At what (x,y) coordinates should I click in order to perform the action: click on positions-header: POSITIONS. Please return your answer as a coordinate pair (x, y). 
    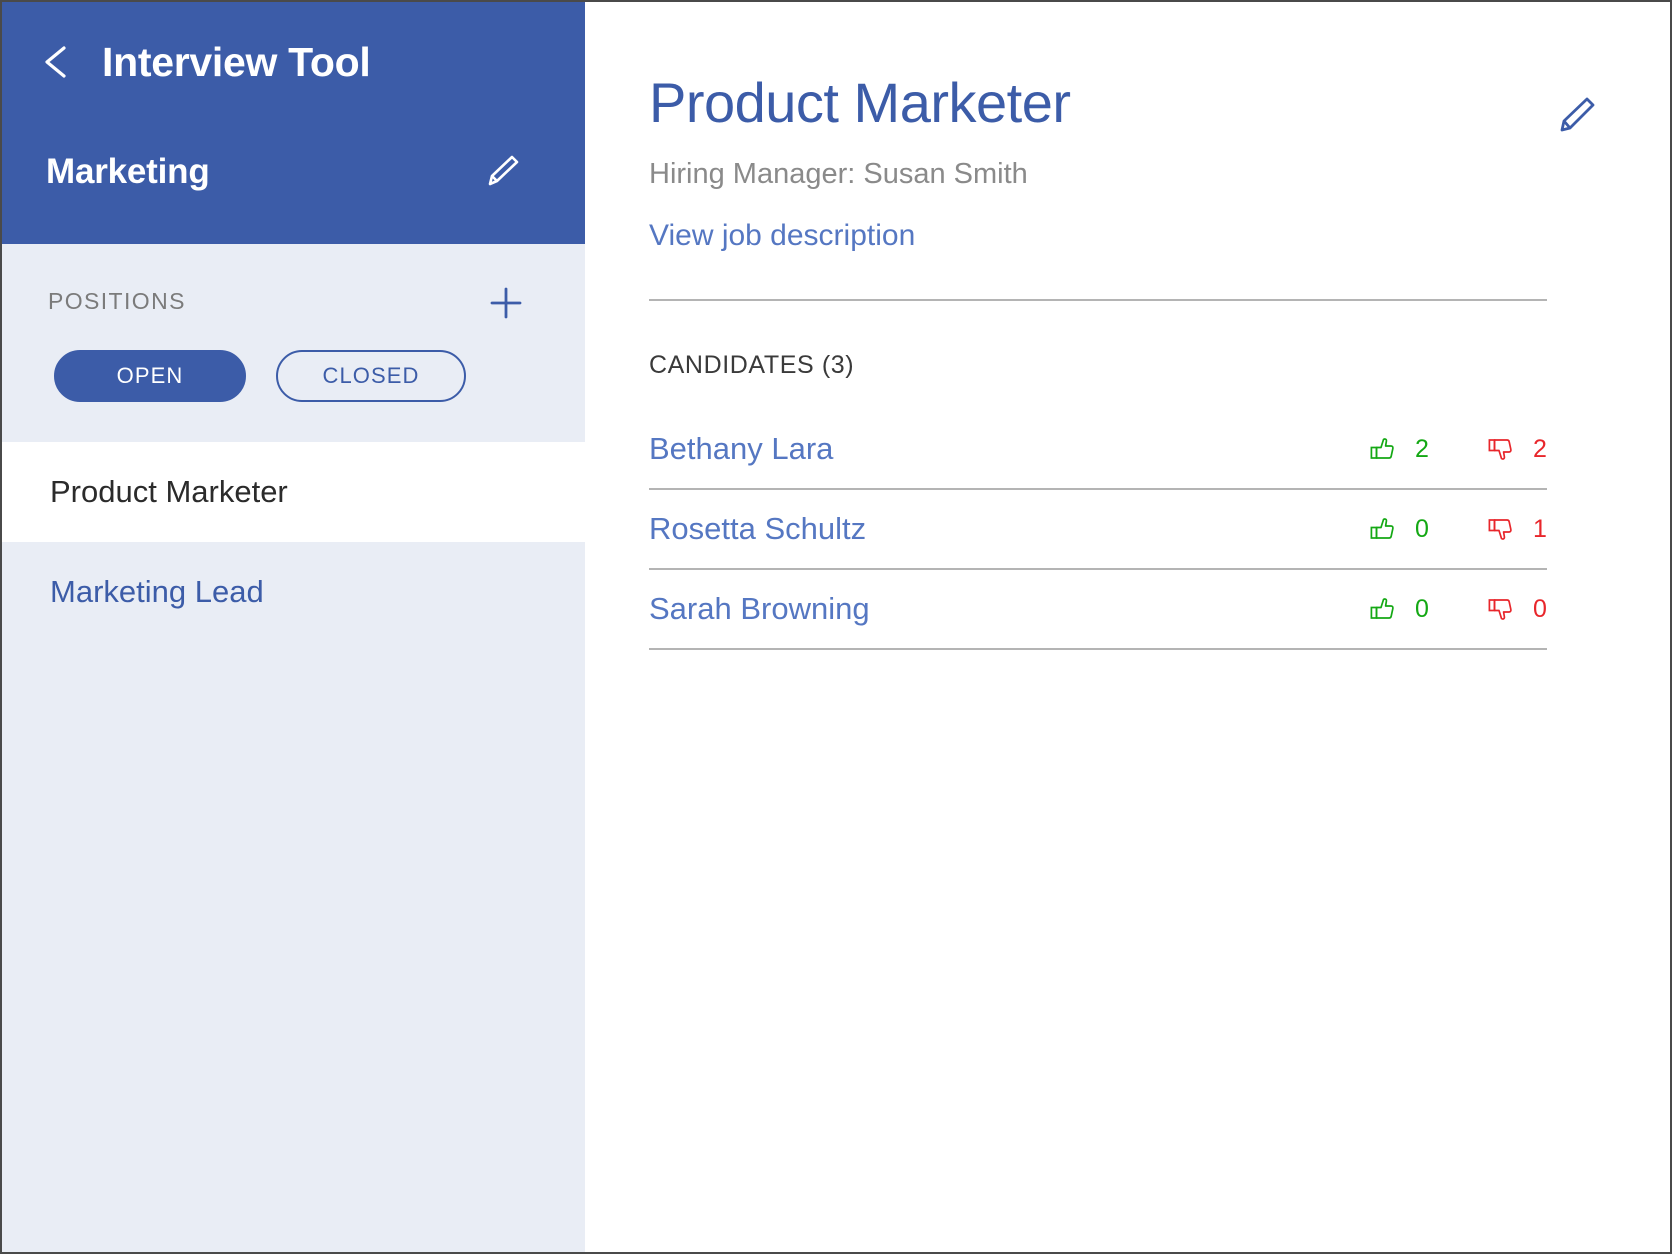
    Looking at the image, I should click on (293, 283).